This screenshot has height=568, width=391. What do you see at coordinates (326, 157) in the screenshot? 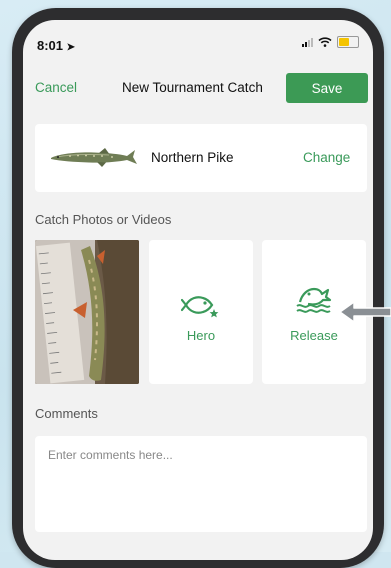
I see `change-species-button: Change` at bounding box center [326, 157].